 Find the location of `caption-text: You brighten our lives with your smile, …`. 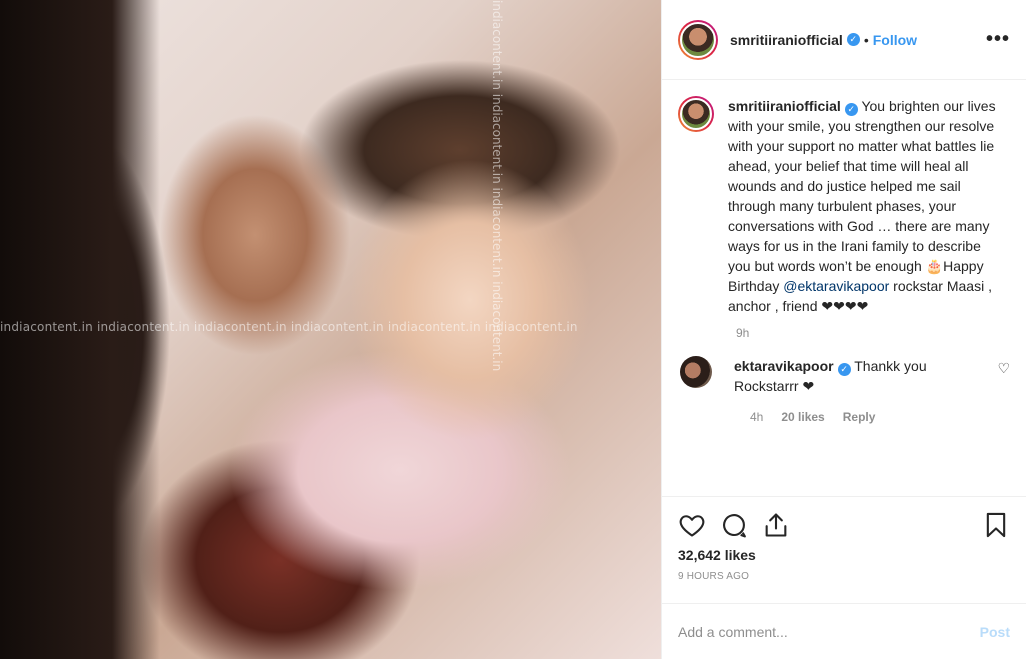

caption-text: You brighten our lives with your smile, … is located at coordinates (862, 196).